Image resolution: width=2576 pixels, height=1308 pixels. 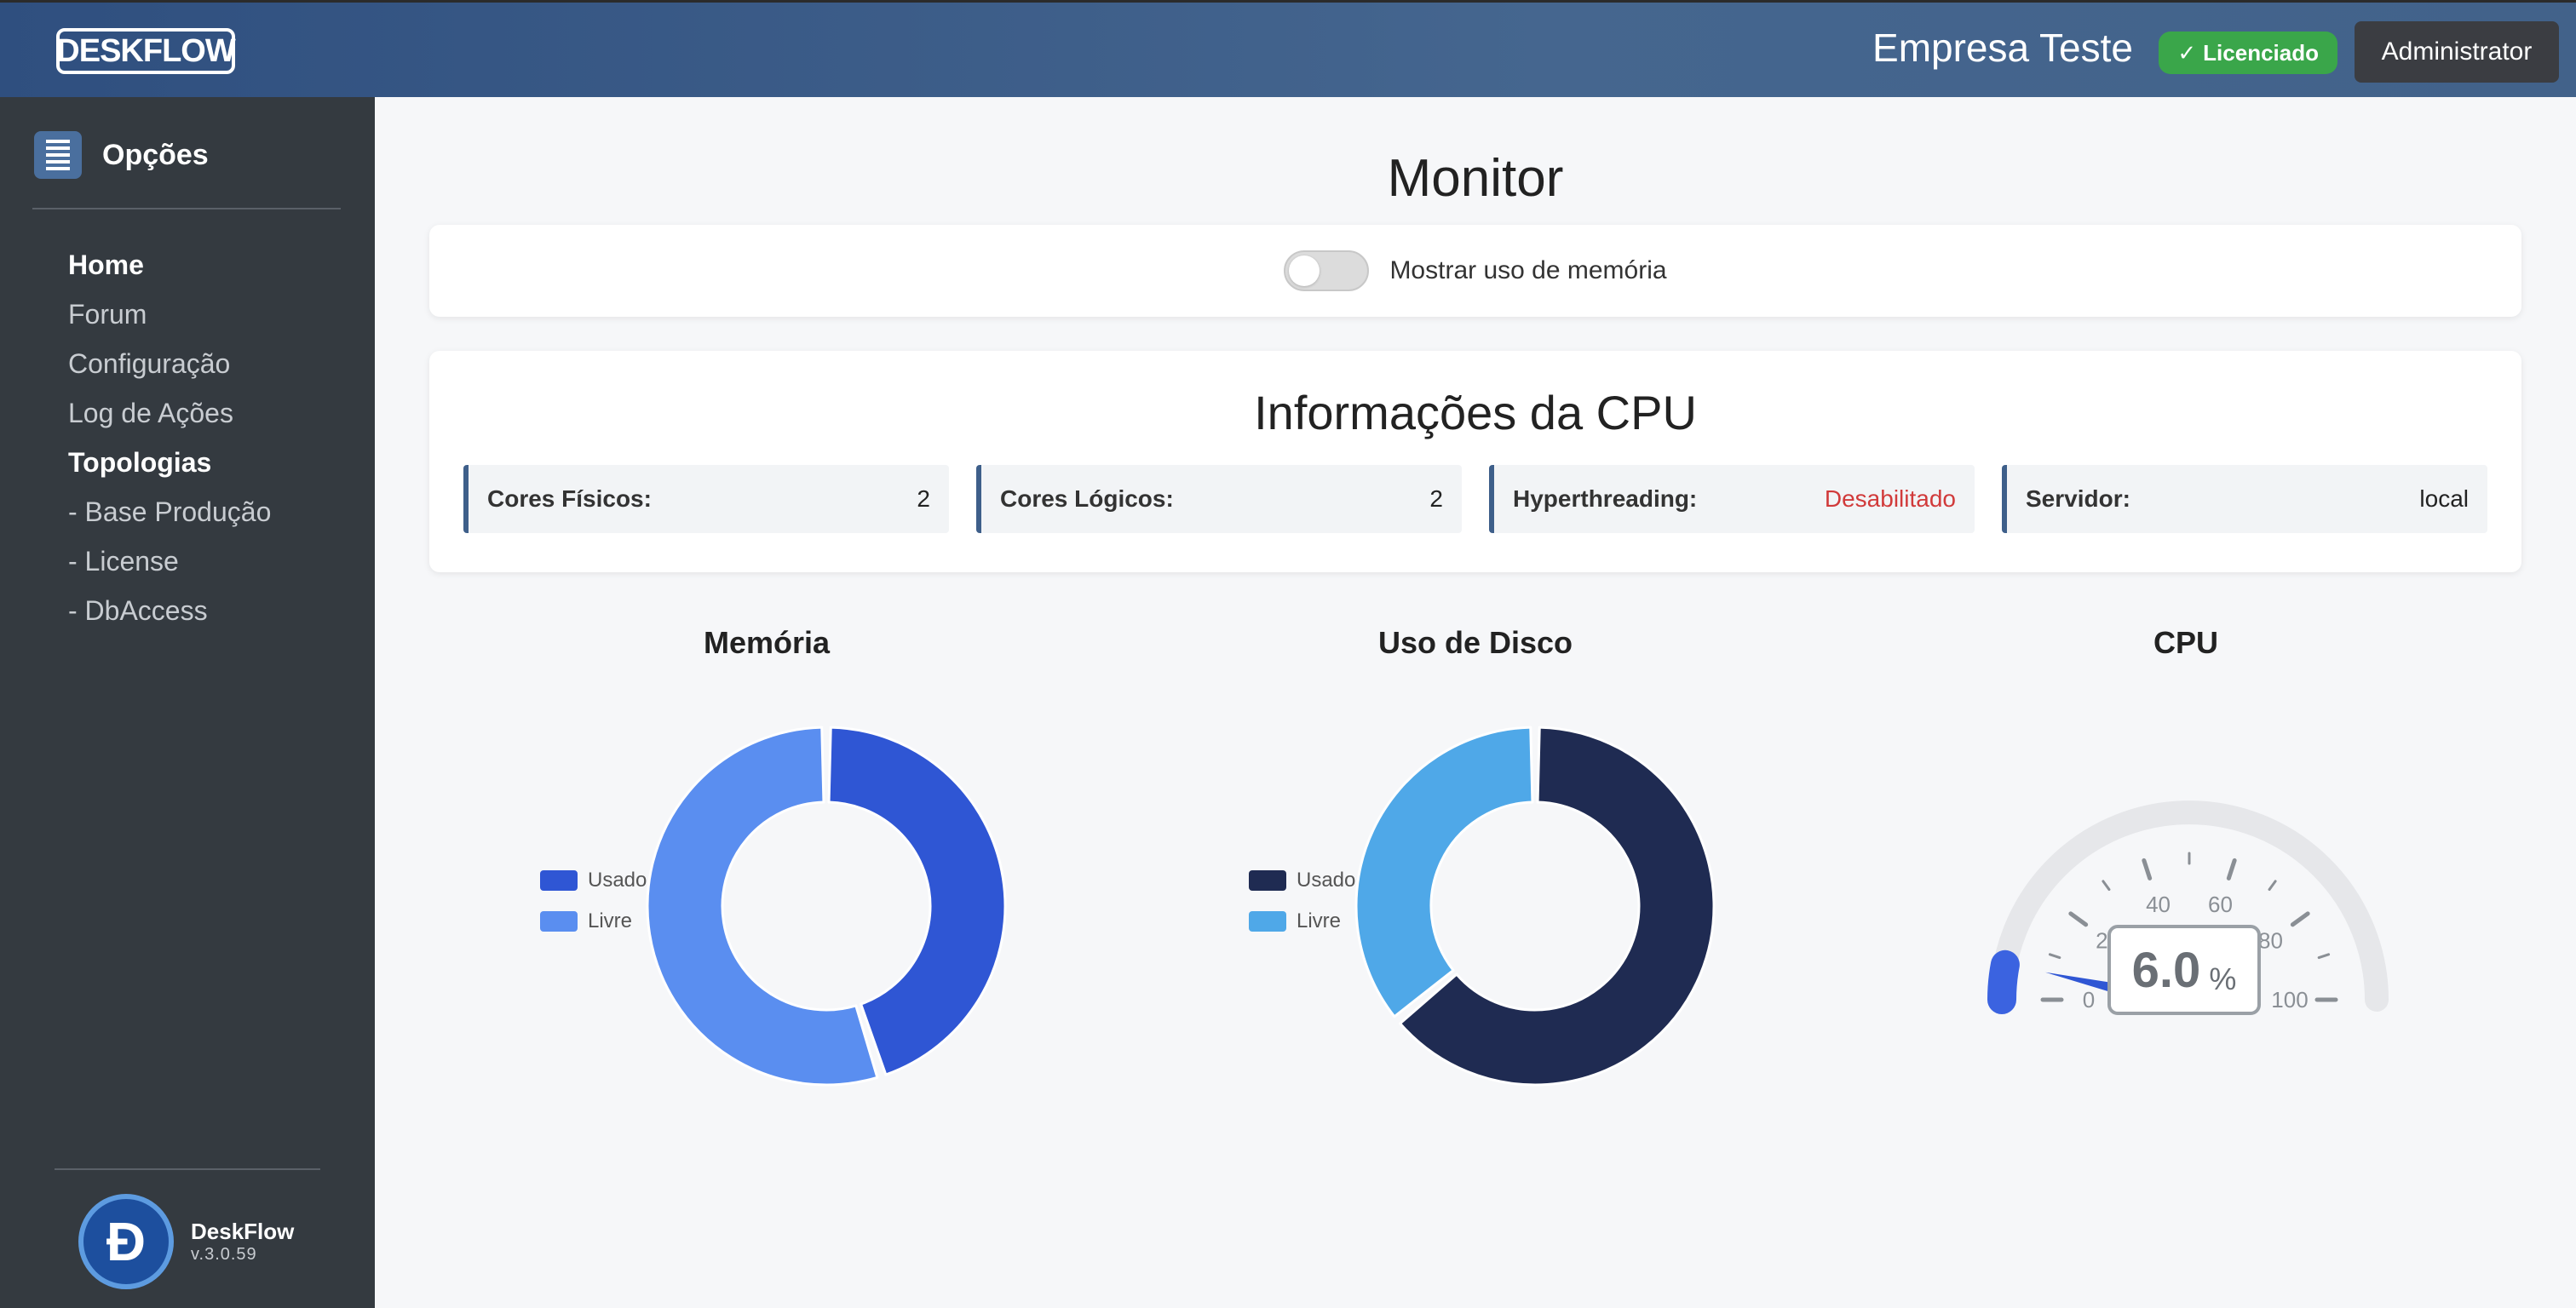 I want to click on gauge-tick-label: 40, so click(x=2159, y=905).